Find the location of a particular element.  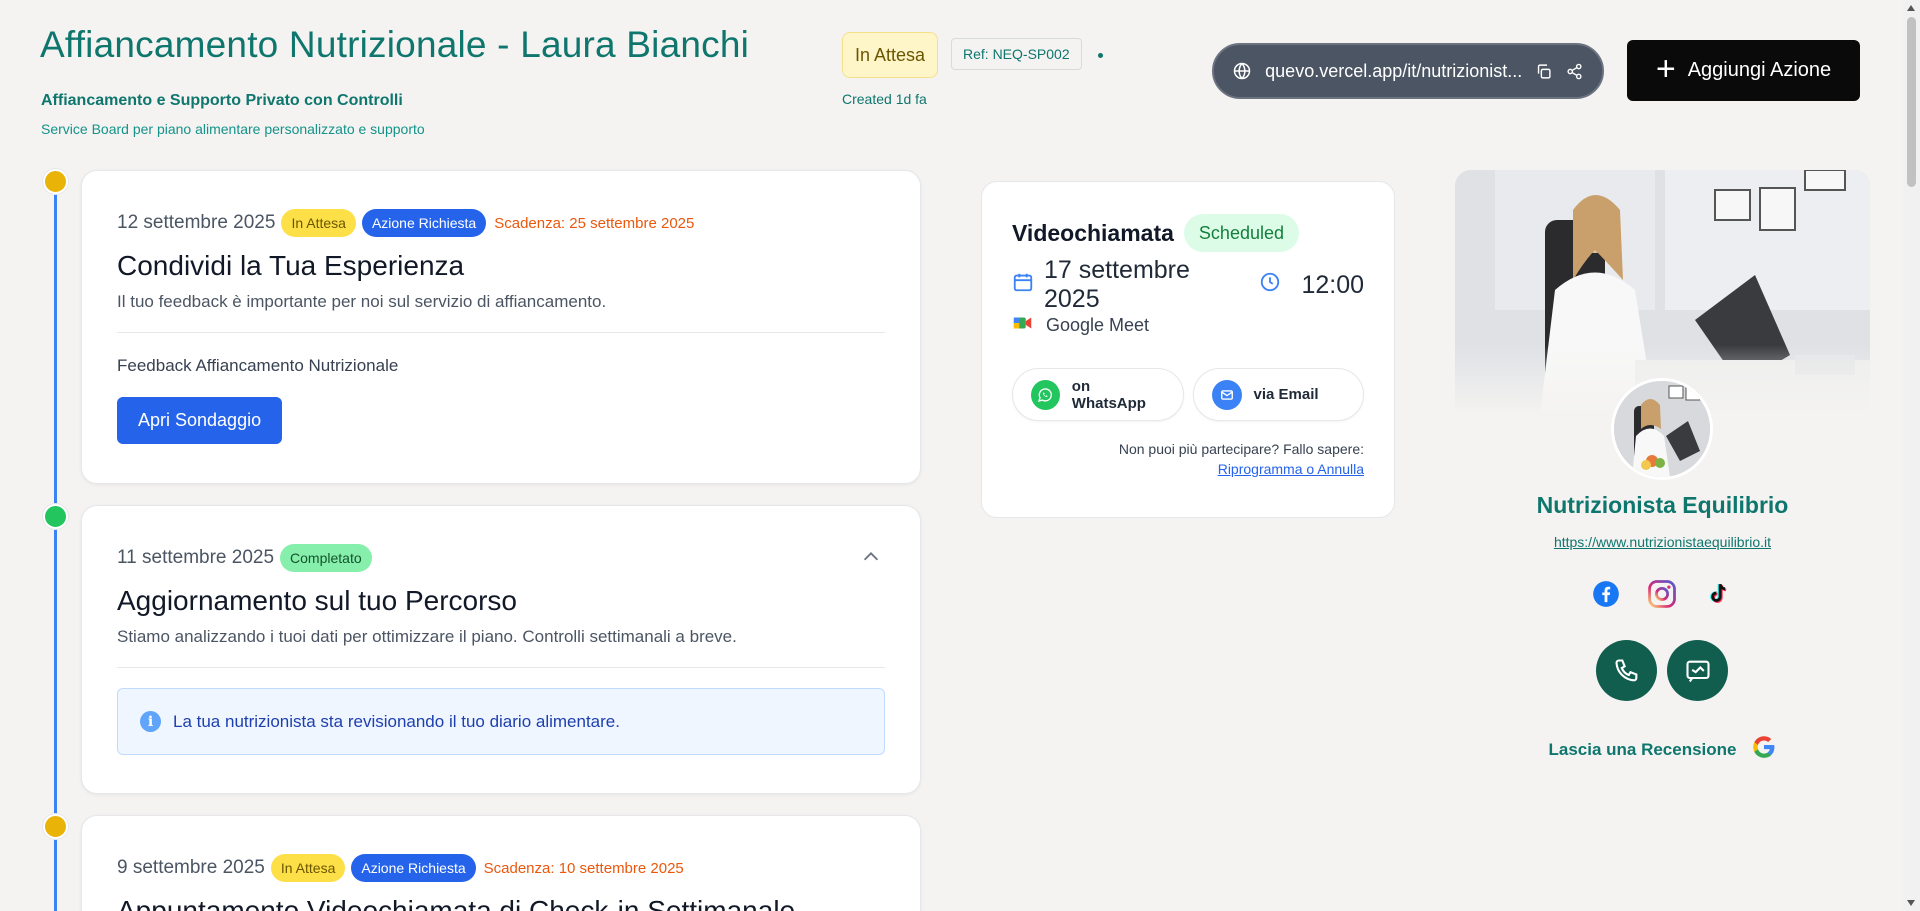

whatsapp-icon is located at coordinates (1045, 394).